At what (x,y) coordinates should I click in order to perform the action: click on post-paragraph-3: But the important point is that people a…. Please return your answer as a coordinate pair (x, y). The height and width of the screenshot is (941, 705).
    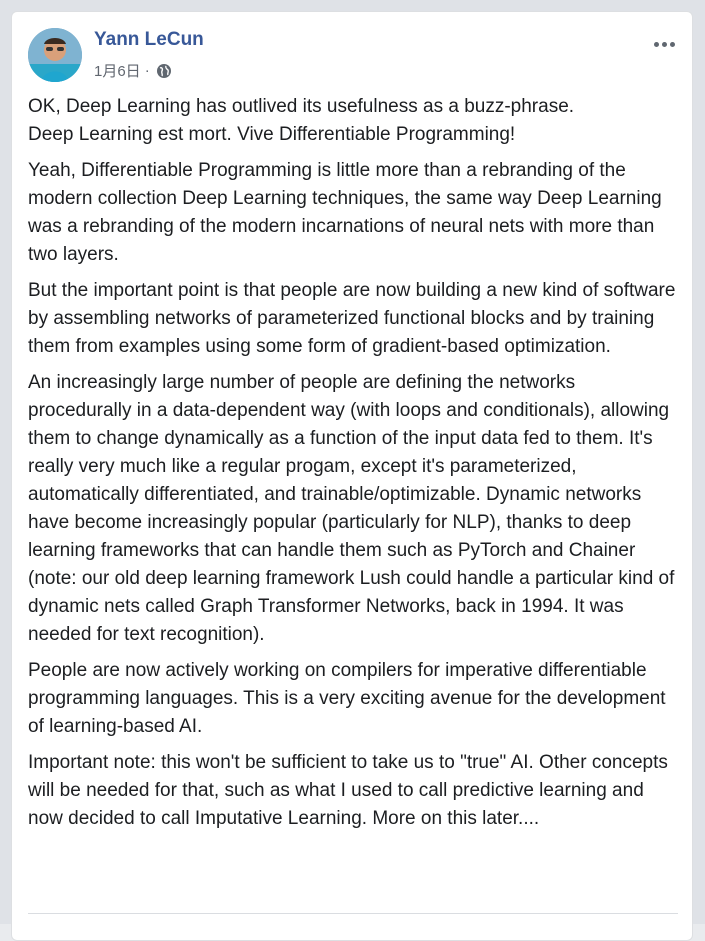
    Looking at the image, I should click on (352, 318).